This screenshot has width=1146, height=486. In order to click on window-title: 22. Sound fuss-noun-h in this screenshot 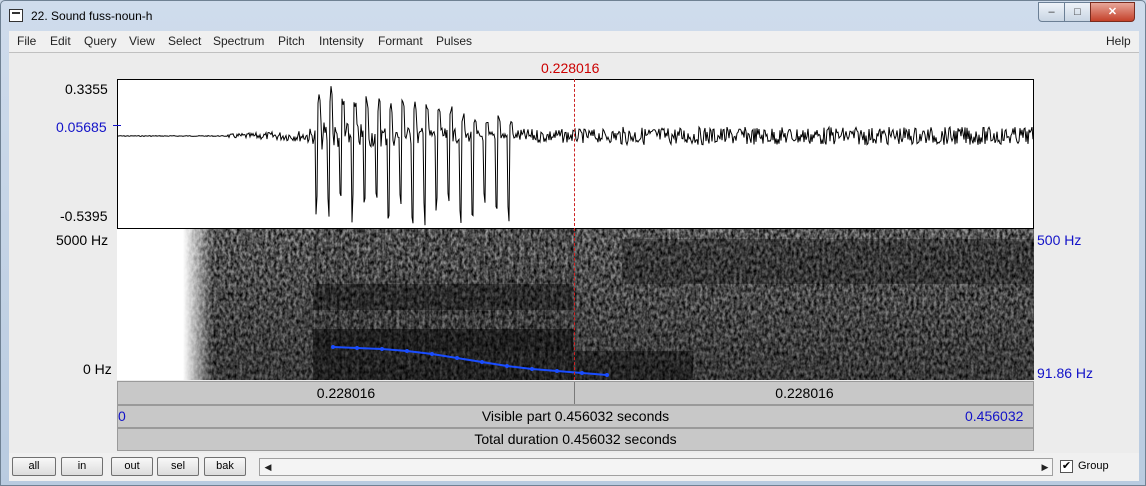, I will do `click(92, 16)`.